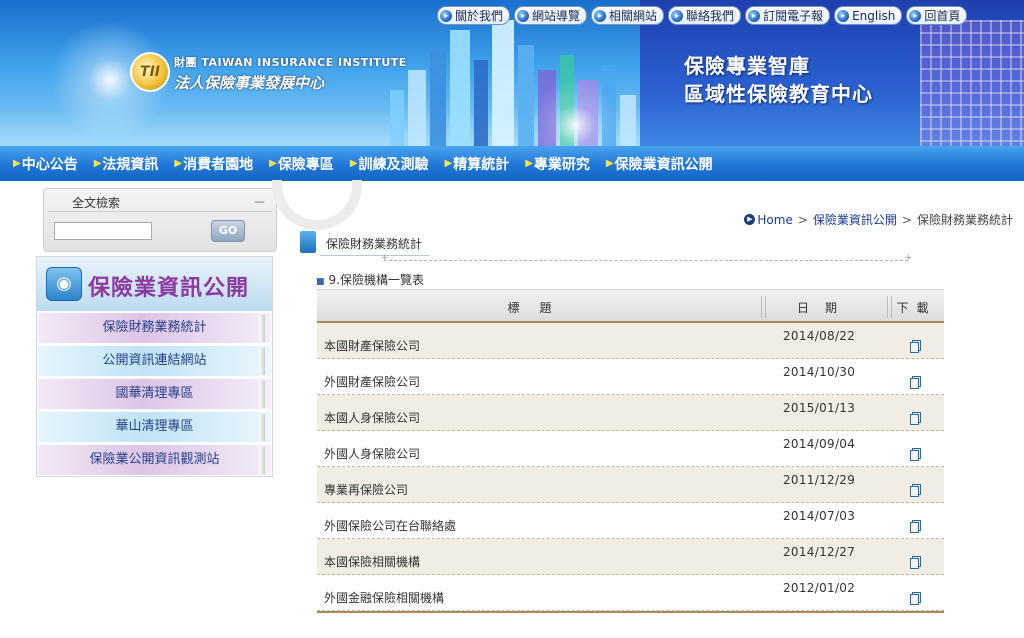  I want to click on row-date: 2011/12/29, so click(819, 480).